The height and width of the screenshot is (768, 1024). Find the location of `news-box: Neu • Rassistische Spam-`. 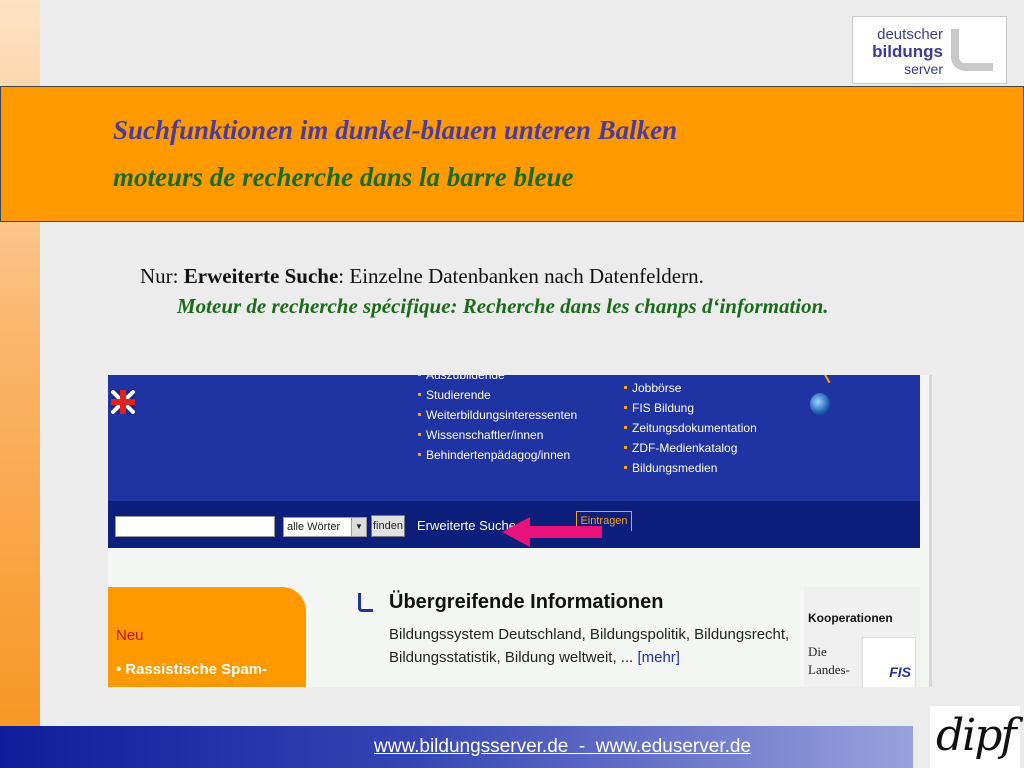

news-box: Neu • Rassistische Spam- is located at coordinates (207, 637).